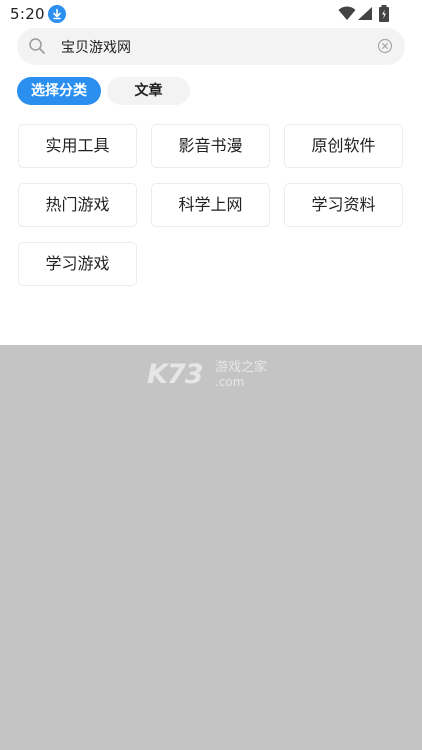  I want to click on category-button-hot-games: 热门游戏, so click(77, 205).